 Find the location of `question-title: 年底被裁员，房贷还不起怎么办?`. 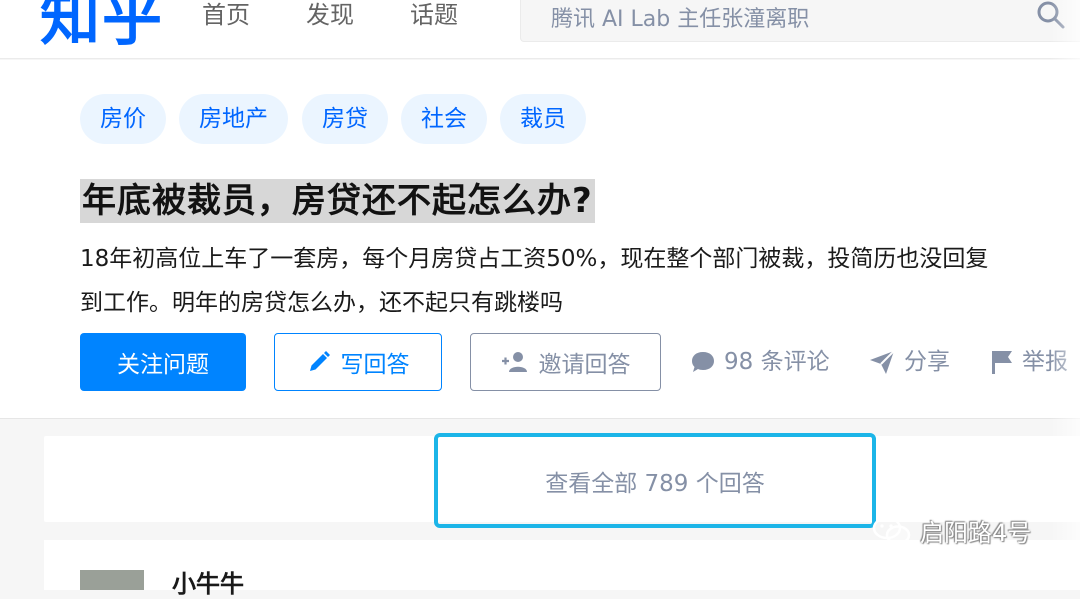

question-title: 年底被裁员，房贷还不起怎么办? is located at coordinates (337, 201).